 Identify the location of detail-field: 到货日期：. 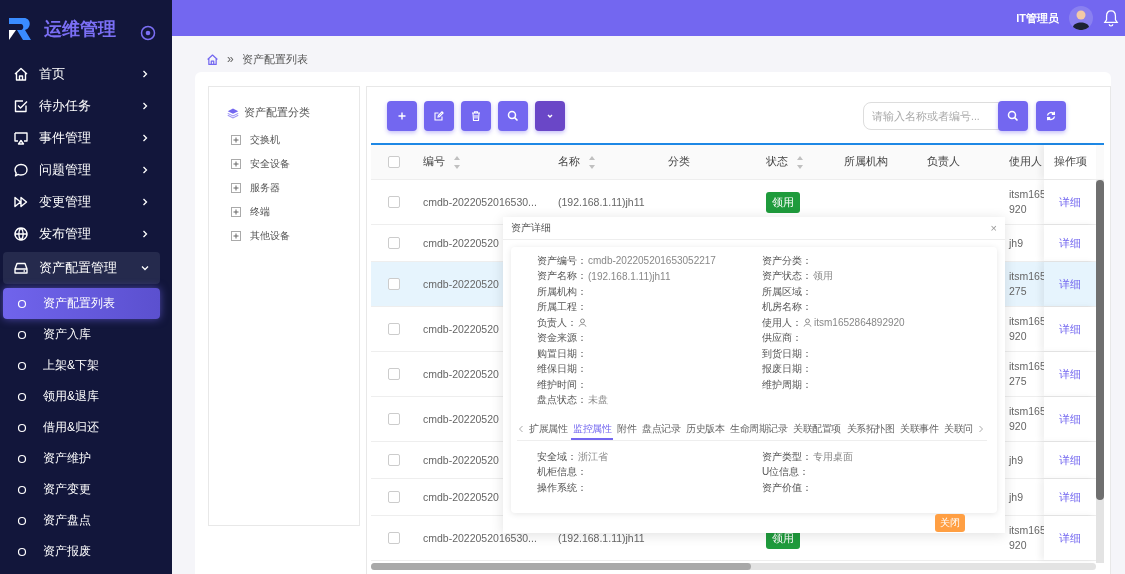
(787, 354).